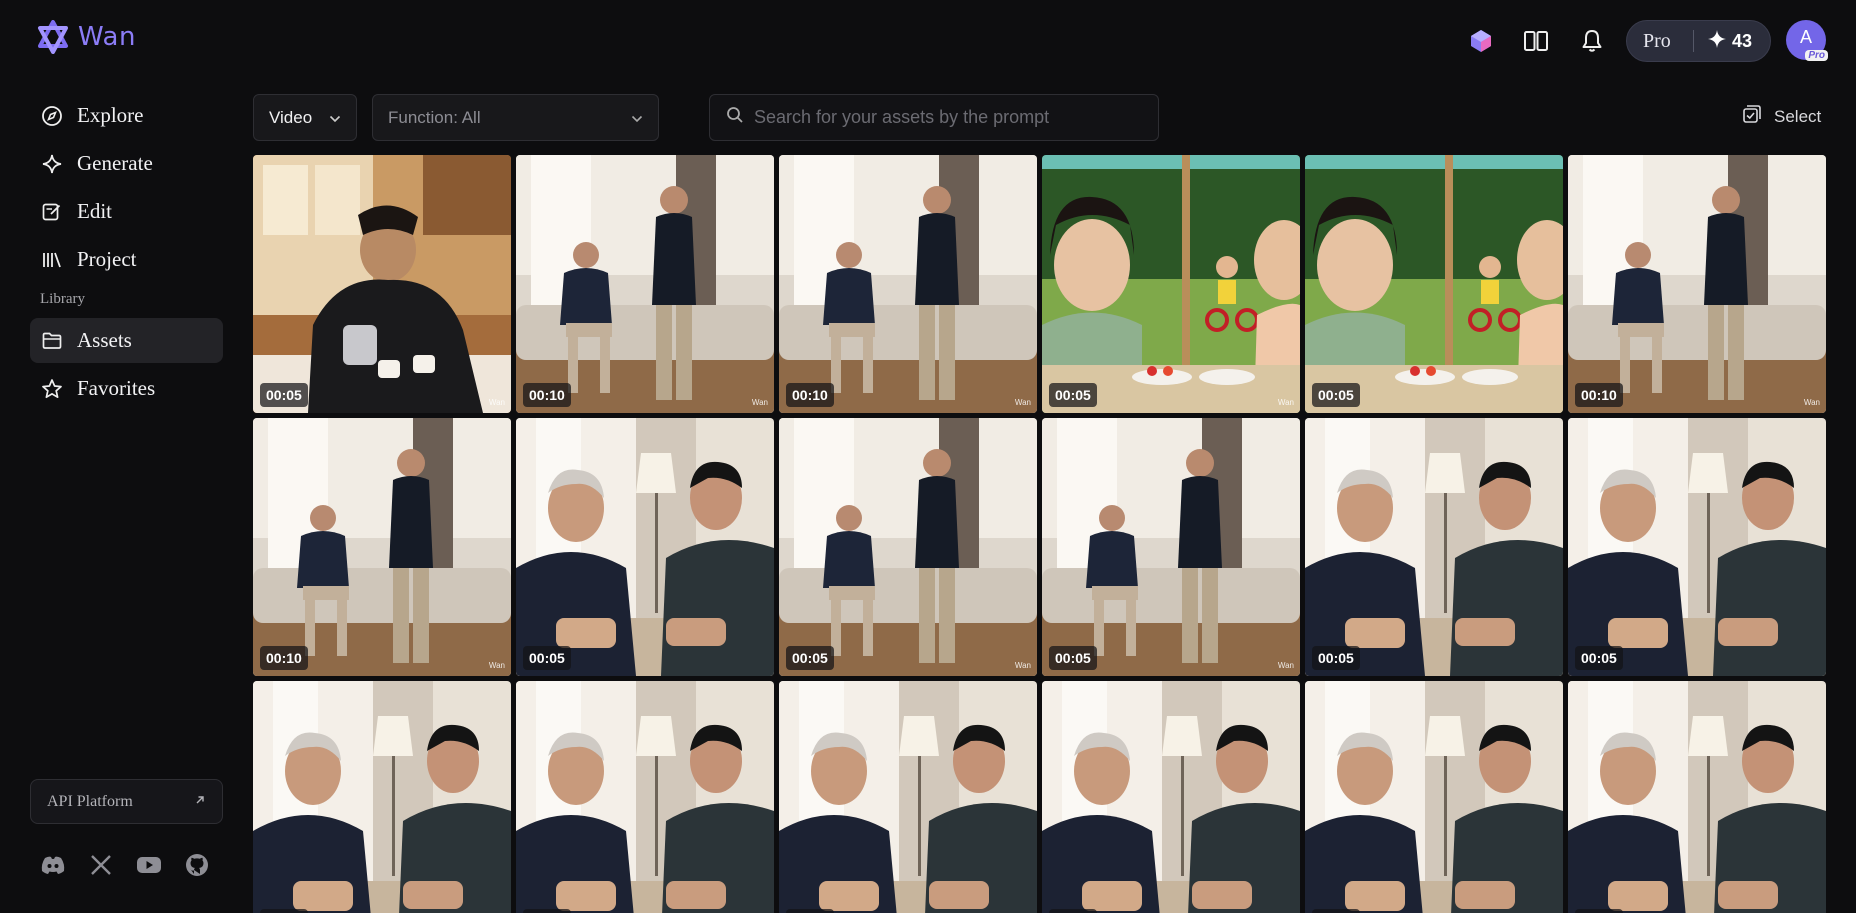 This screenshot has height=913, width=1856. I want to click on user-avatar: A Pro, so click(1807, 40).